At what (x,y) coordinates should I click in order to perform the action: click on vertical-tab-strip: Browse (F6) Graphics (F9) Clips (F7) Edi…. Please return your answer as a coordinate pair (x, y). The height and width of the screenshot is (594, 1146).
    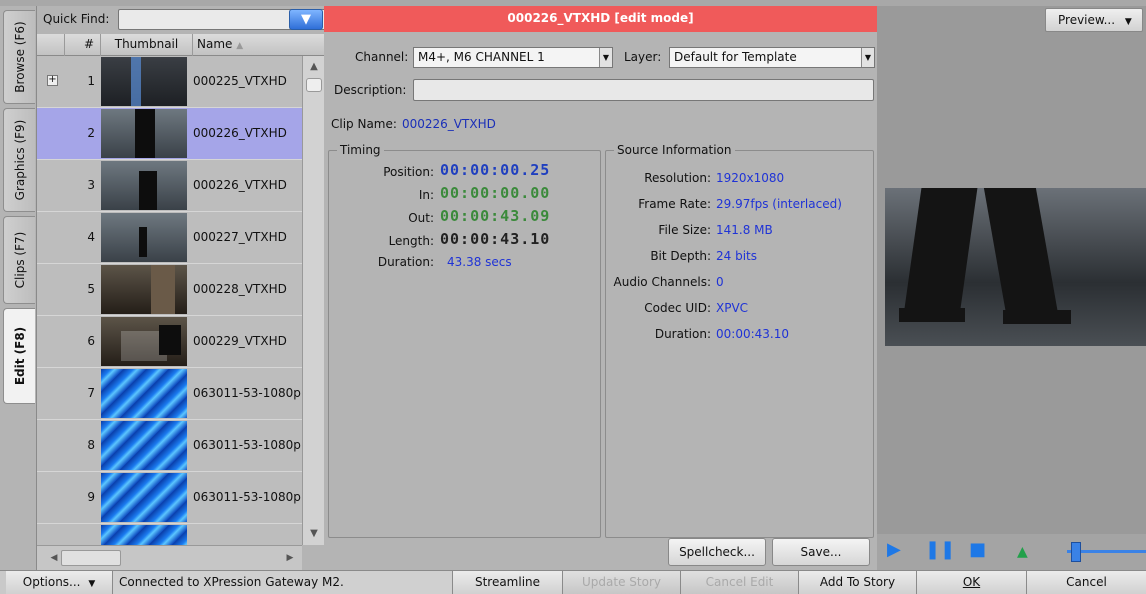
    Looking at the image, I should click on (18, 288).